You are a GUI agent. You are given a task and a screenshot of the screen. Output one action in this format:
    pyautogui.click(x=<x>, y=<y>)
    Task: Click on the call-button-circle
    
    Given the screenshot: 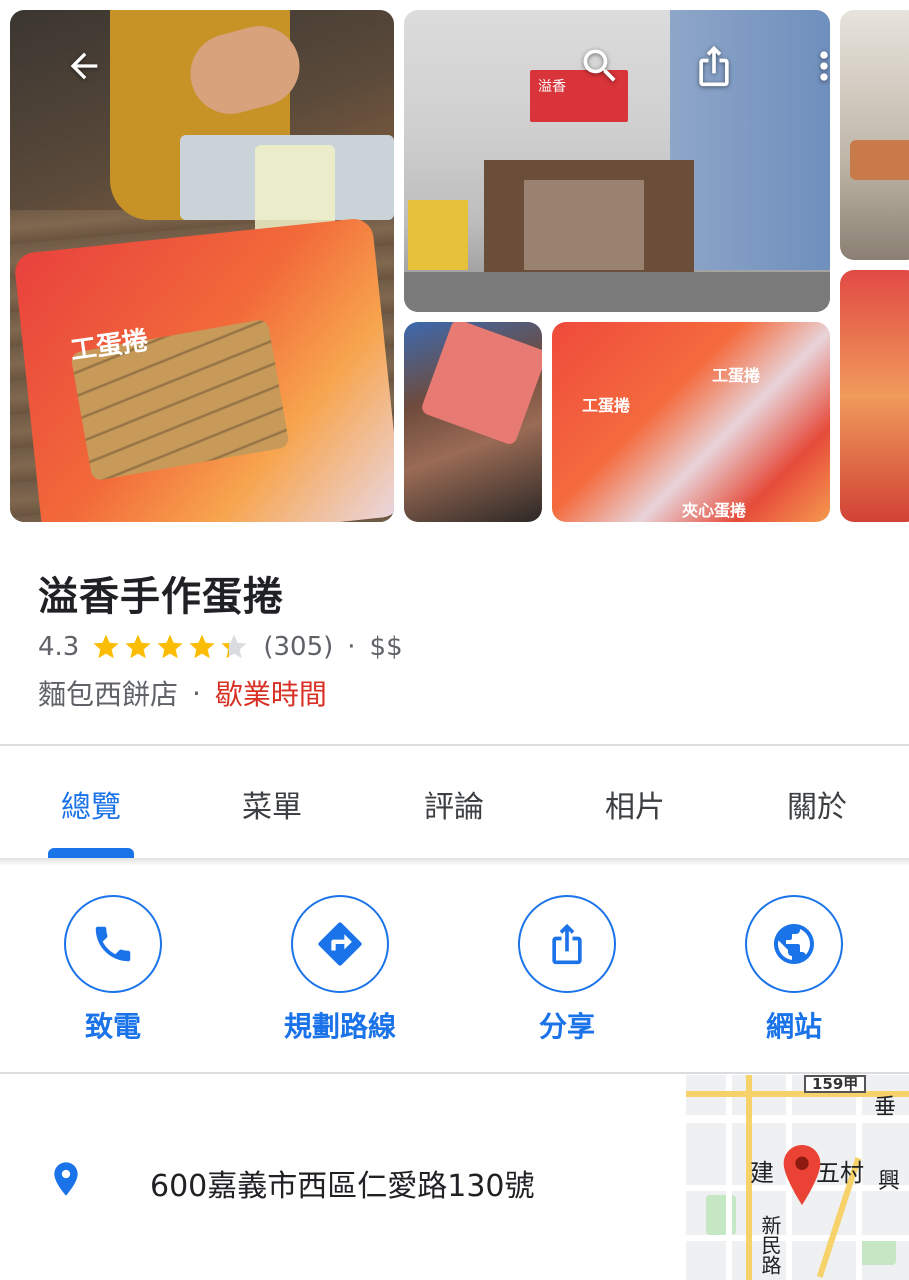 What is the action you would take?
    pyautogui.click(x=113, y=944)
    